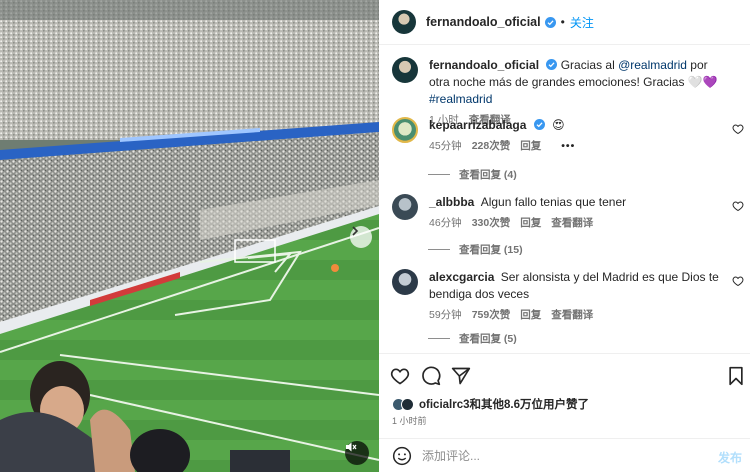 The height and width of the screenshot is (472, 750). I want to click on comment-time: 45分钟, so click(445, 146).